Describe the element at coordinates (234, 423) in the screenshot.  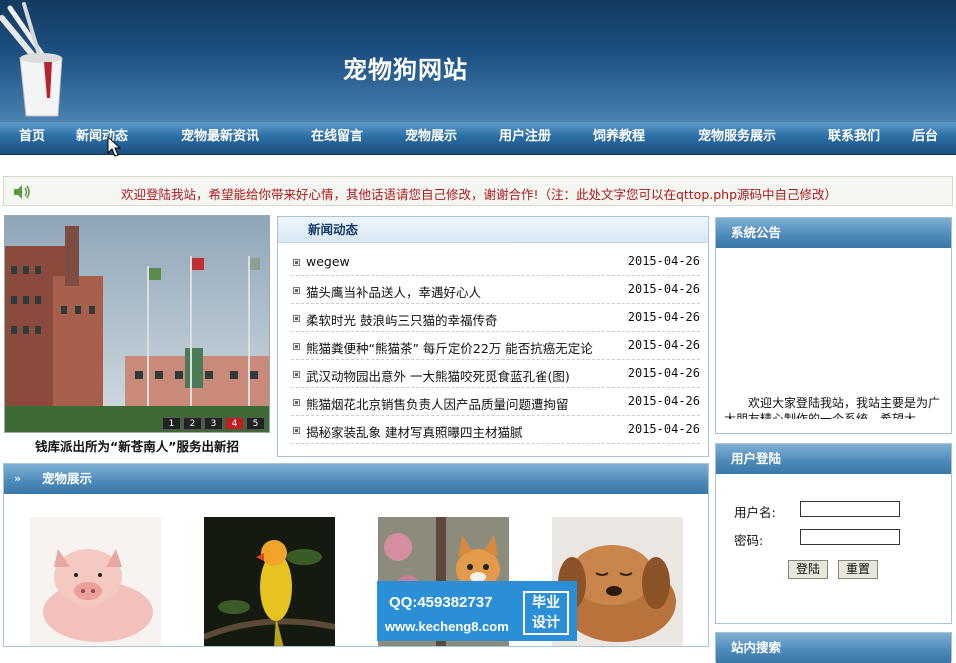
I see `slide-page-4: 4` at that location.